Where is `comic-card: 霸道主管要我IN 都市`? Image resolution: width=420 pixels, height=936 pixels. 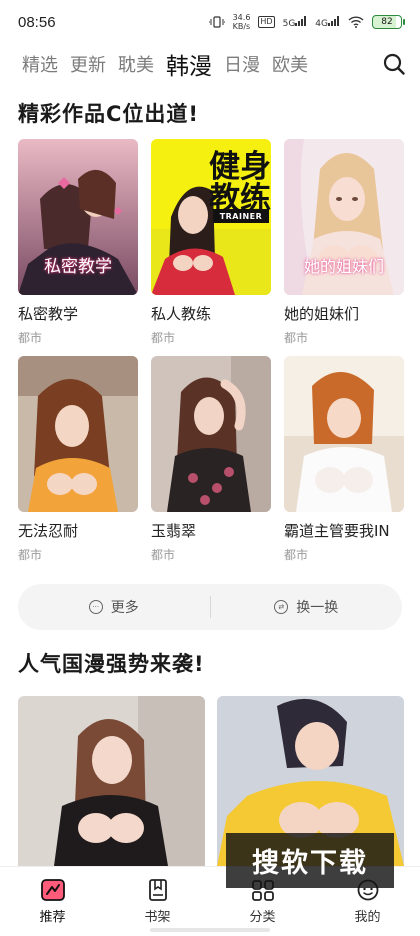
comic-card: 霸道主管要我IN 都市 is located at coordinates (344, 464).